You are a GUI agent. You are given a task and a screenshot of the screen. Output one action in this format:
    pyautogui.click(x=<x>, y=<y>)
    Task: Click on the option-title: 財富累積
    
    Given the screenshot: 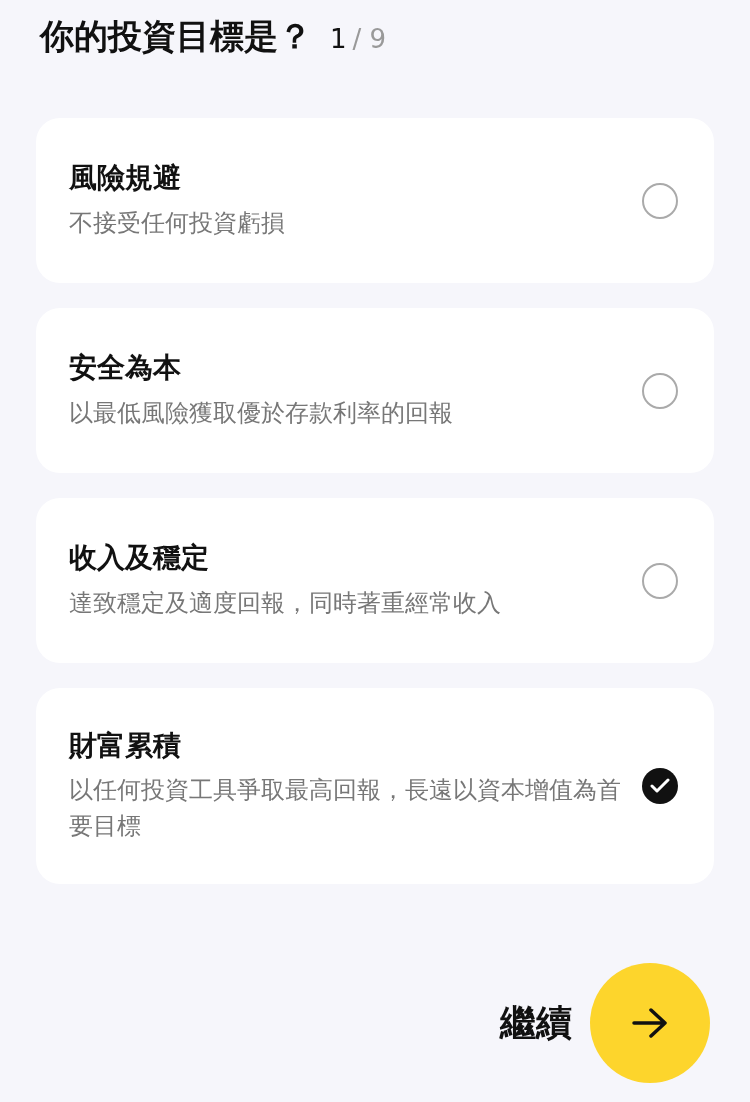 What is the action you would take?
    pyautogui.click(x=125, y=746)
    